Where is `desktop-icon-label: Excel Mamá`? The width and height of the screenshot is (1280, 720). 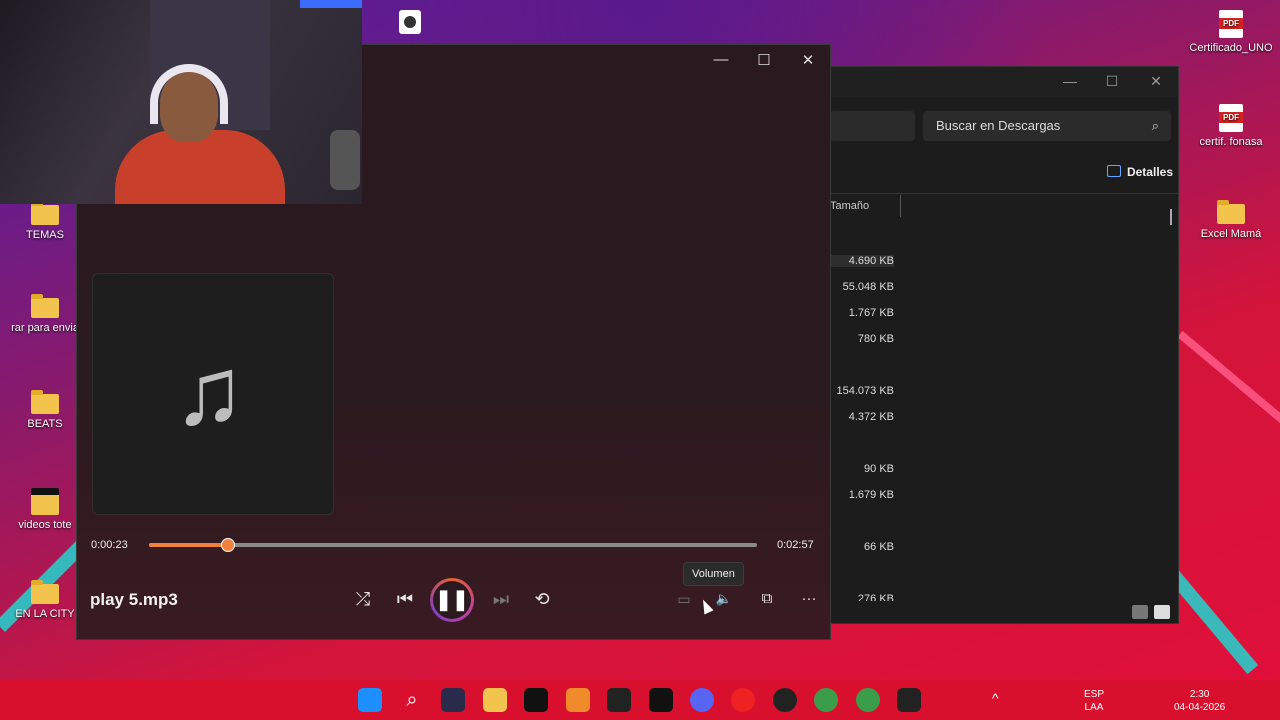 desktop-icon-label: Excel Mamá is located at coordinates (1231, 234).